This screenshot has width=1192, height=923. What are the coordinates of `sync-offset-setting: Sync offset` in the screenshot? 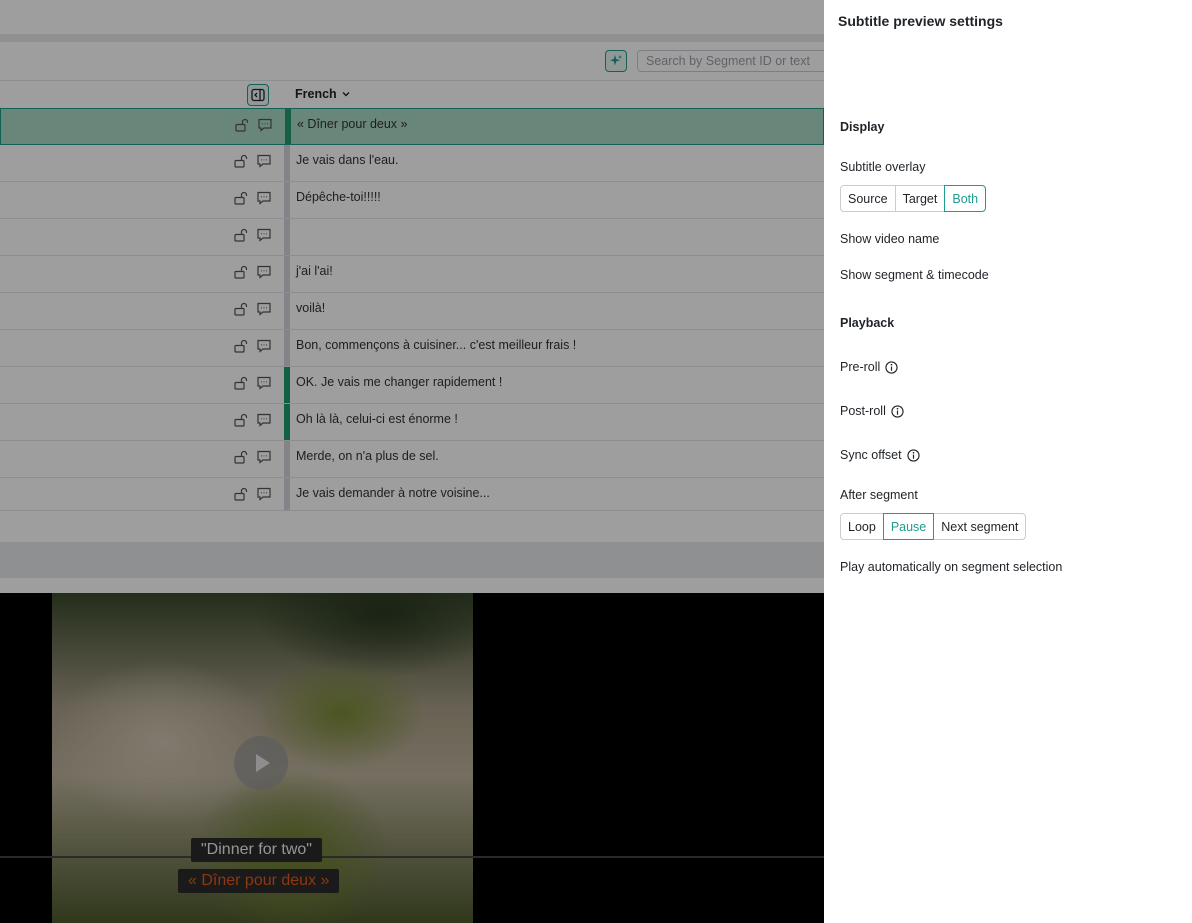 It's located at (880, 455).